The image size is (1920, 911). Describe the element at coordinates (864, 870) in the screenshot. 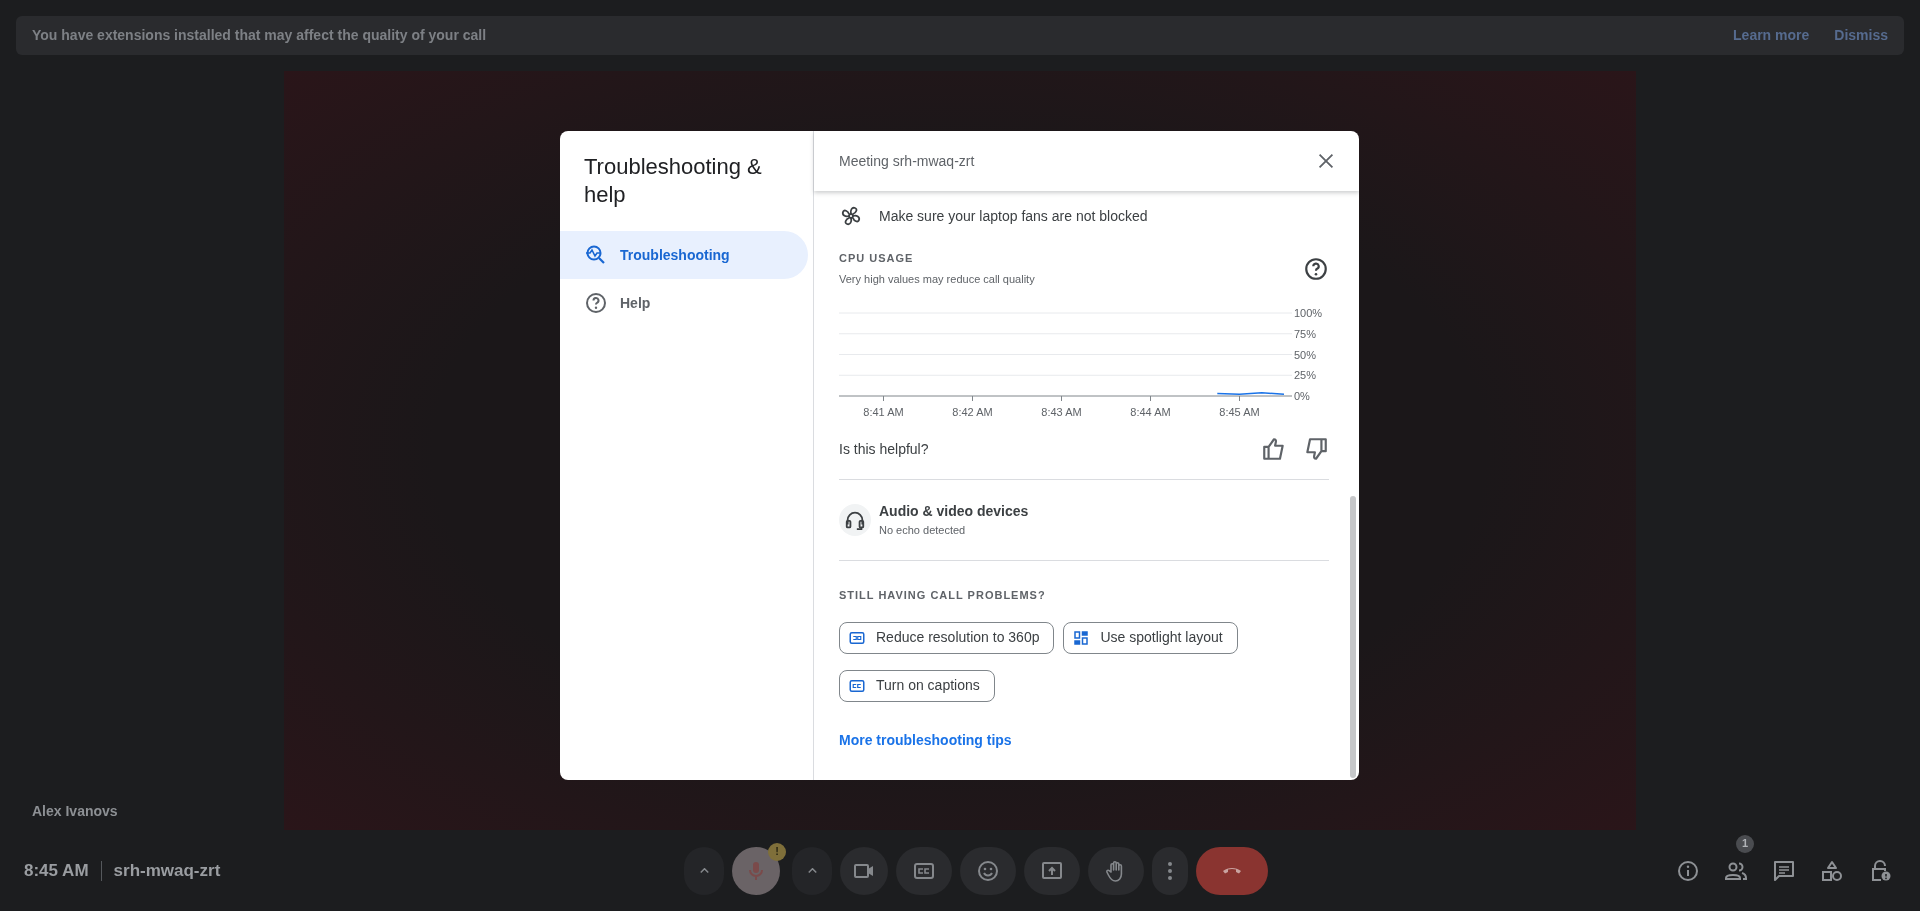

I see `camera-button` at that location.